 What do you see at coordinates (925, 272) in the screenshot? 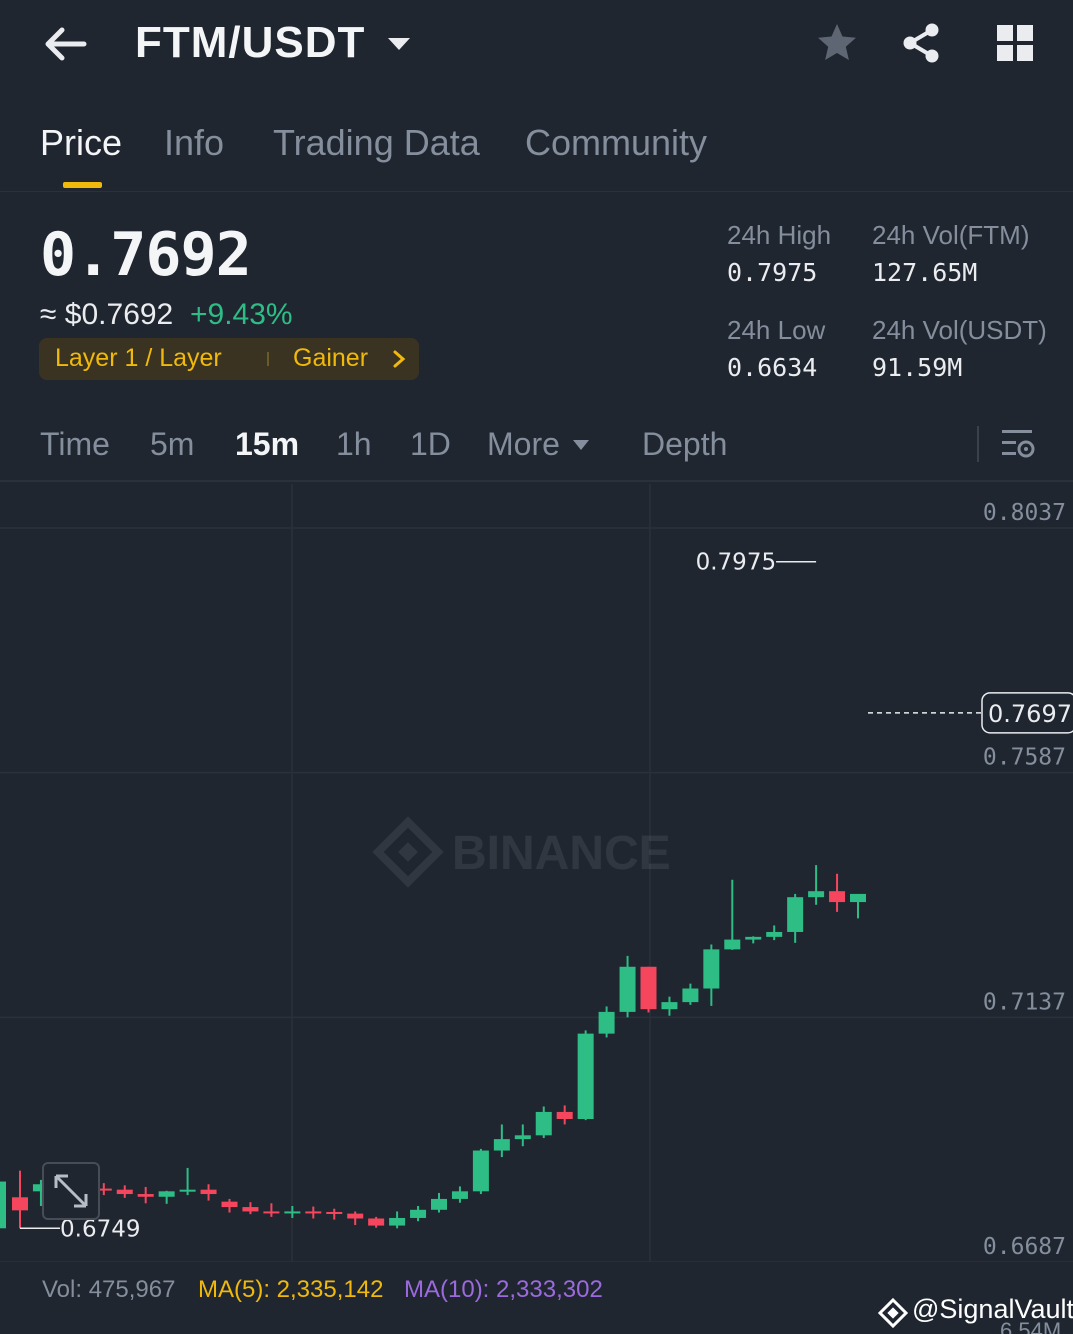
I see `stat-vol-base-value: 127.65M` at bounding box center [925, 272].